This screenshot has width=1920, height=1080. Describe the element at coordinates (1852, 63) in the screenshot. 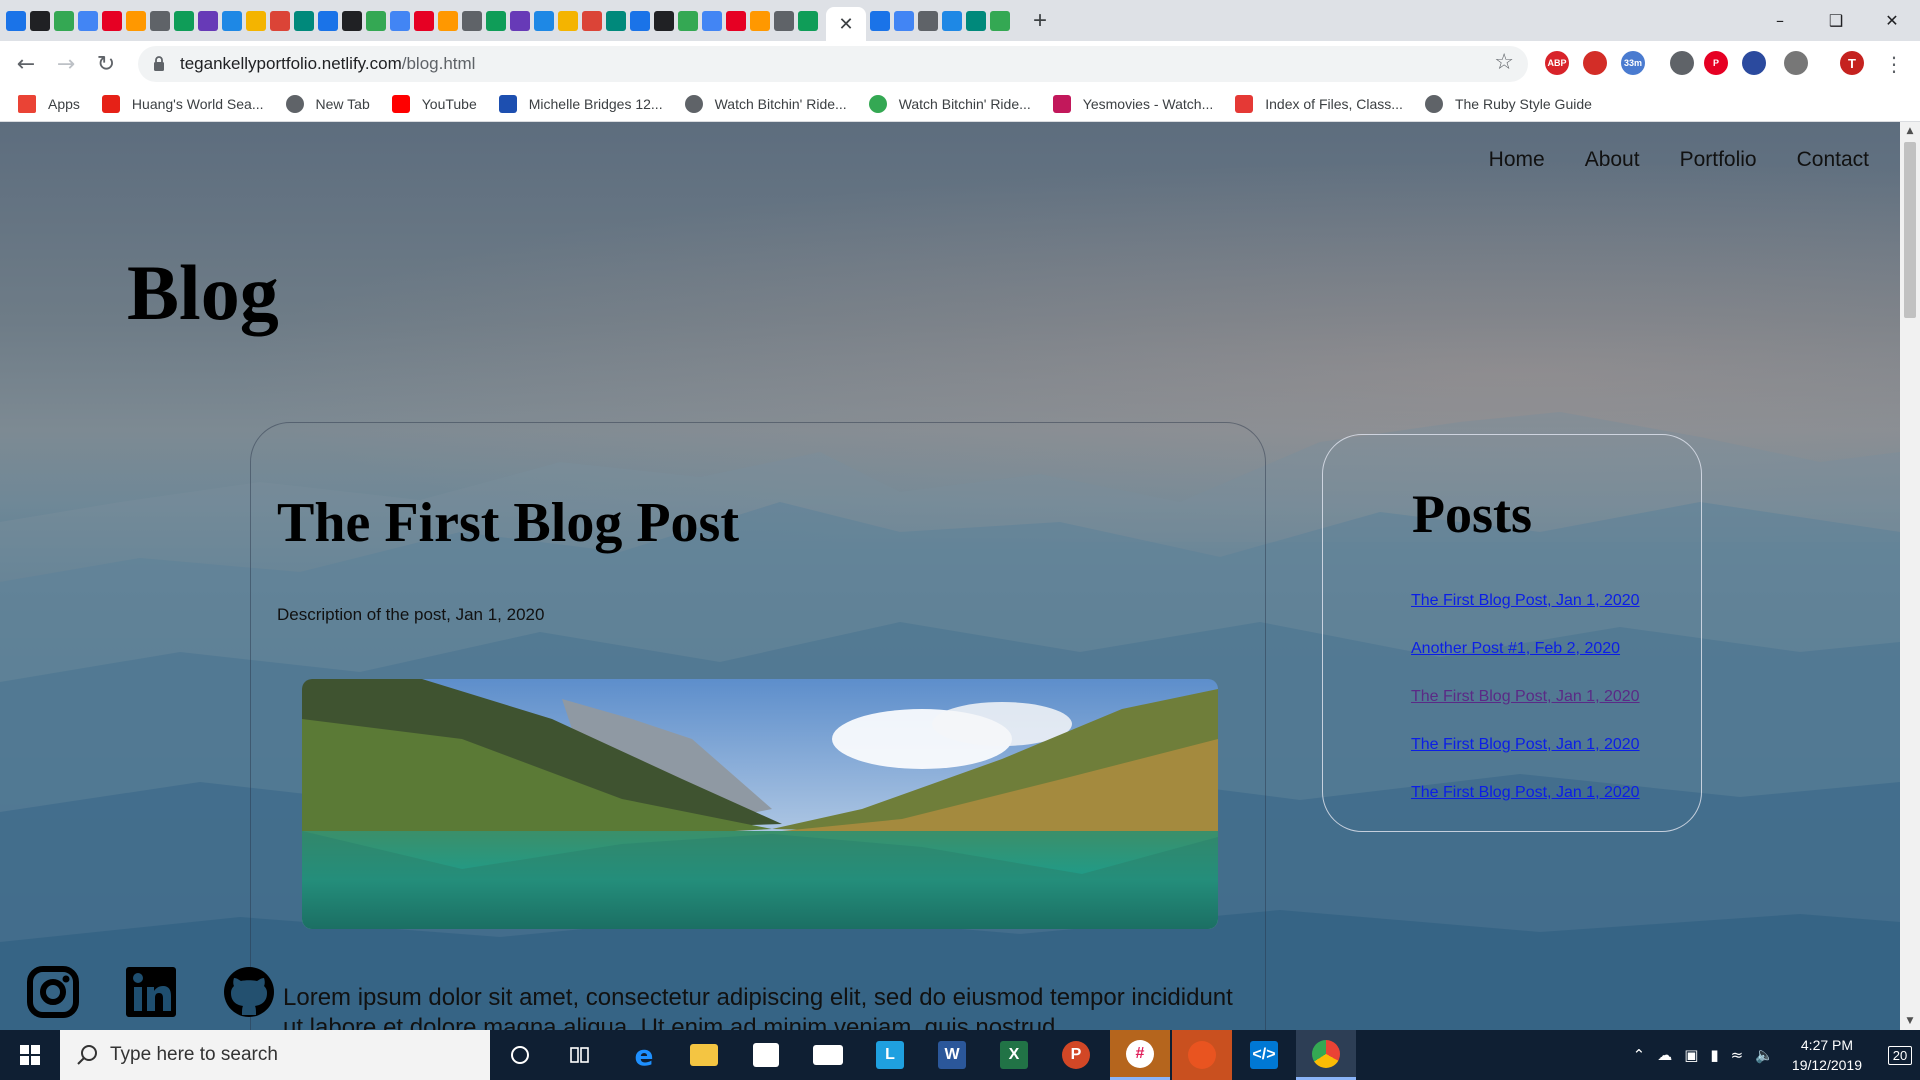

I see `profile-avatar: T` at that location.